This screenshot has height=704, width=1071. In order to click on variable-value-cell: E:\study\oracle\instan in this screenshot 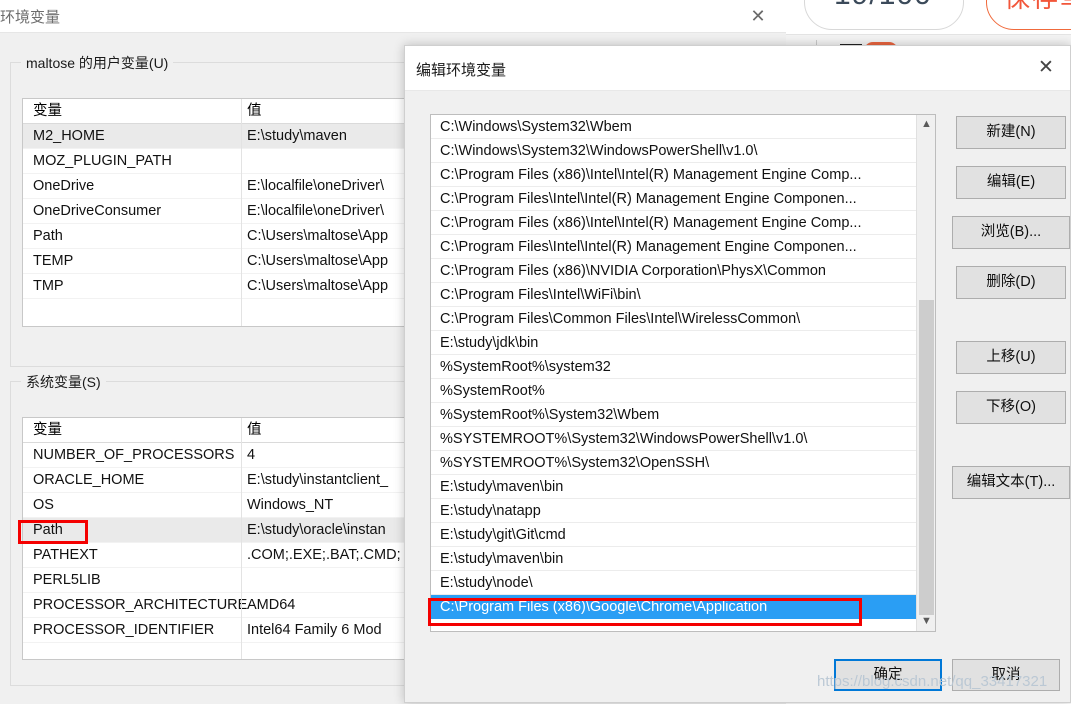, I will do `click(316, 530)`.